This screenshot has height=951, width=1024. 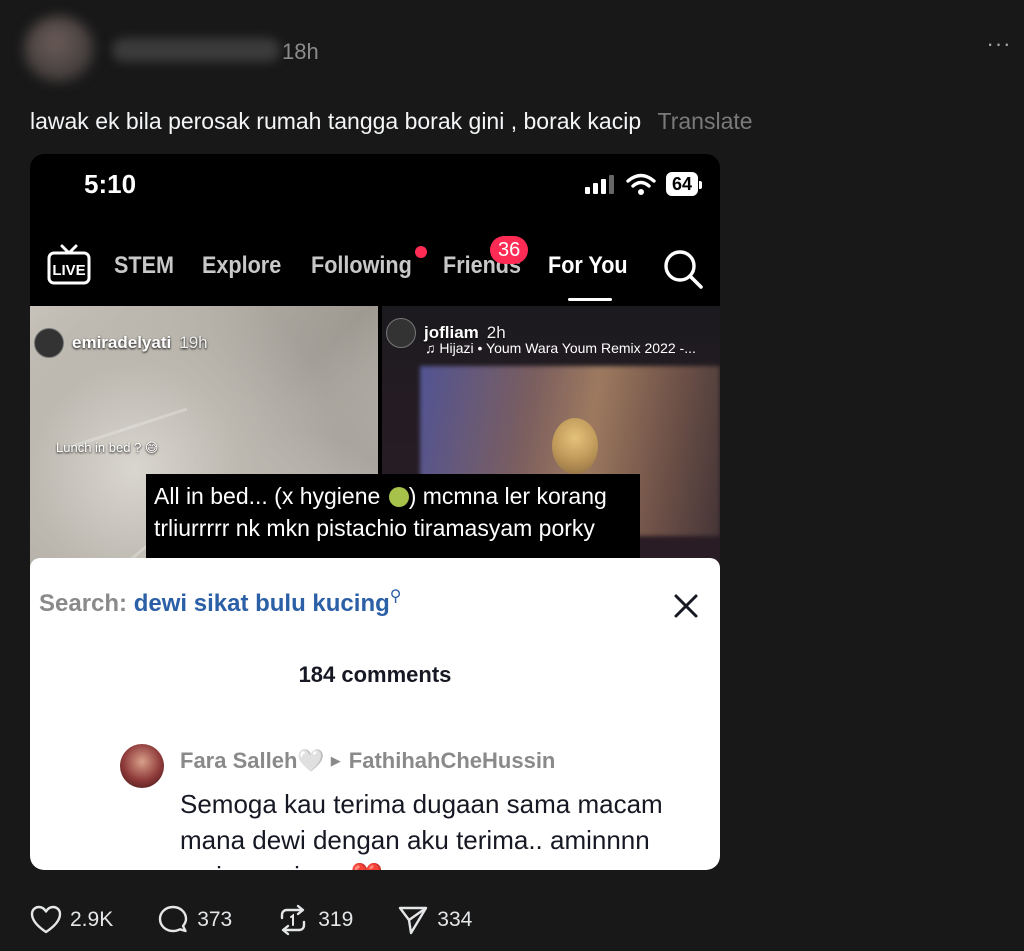 I want to click on comment-author-line: Fara Salleh🤍 ▶ FathihahCheHussin, so click(x=367, y=761).